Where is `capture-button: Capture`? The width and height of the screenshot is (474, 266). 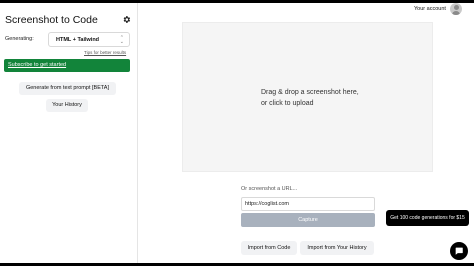
capture-button: Capture is located at coordinates (308, 220).